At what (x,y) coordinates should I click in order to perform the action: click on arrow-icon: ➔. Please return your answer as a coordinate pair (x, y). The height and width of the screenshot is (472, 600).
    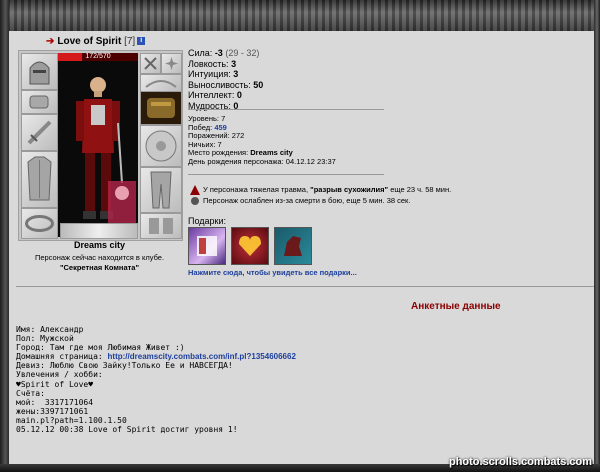
    Looking at the image, I should click on (50, 41).